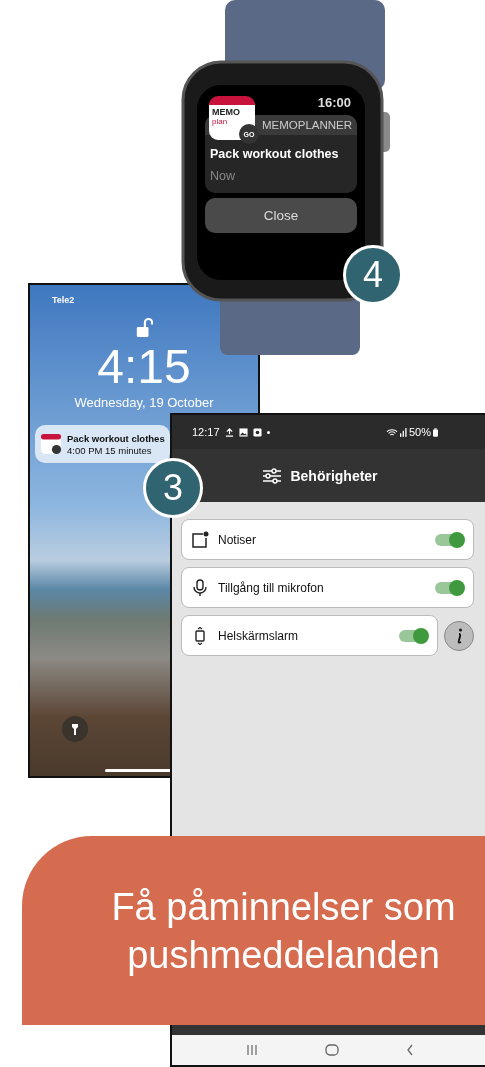 The image size is (485, 1067). What do you see at coordinates (237, 539) in the screenshot?
I see `permission-label: Notiser` at bounding box center [237, 539].